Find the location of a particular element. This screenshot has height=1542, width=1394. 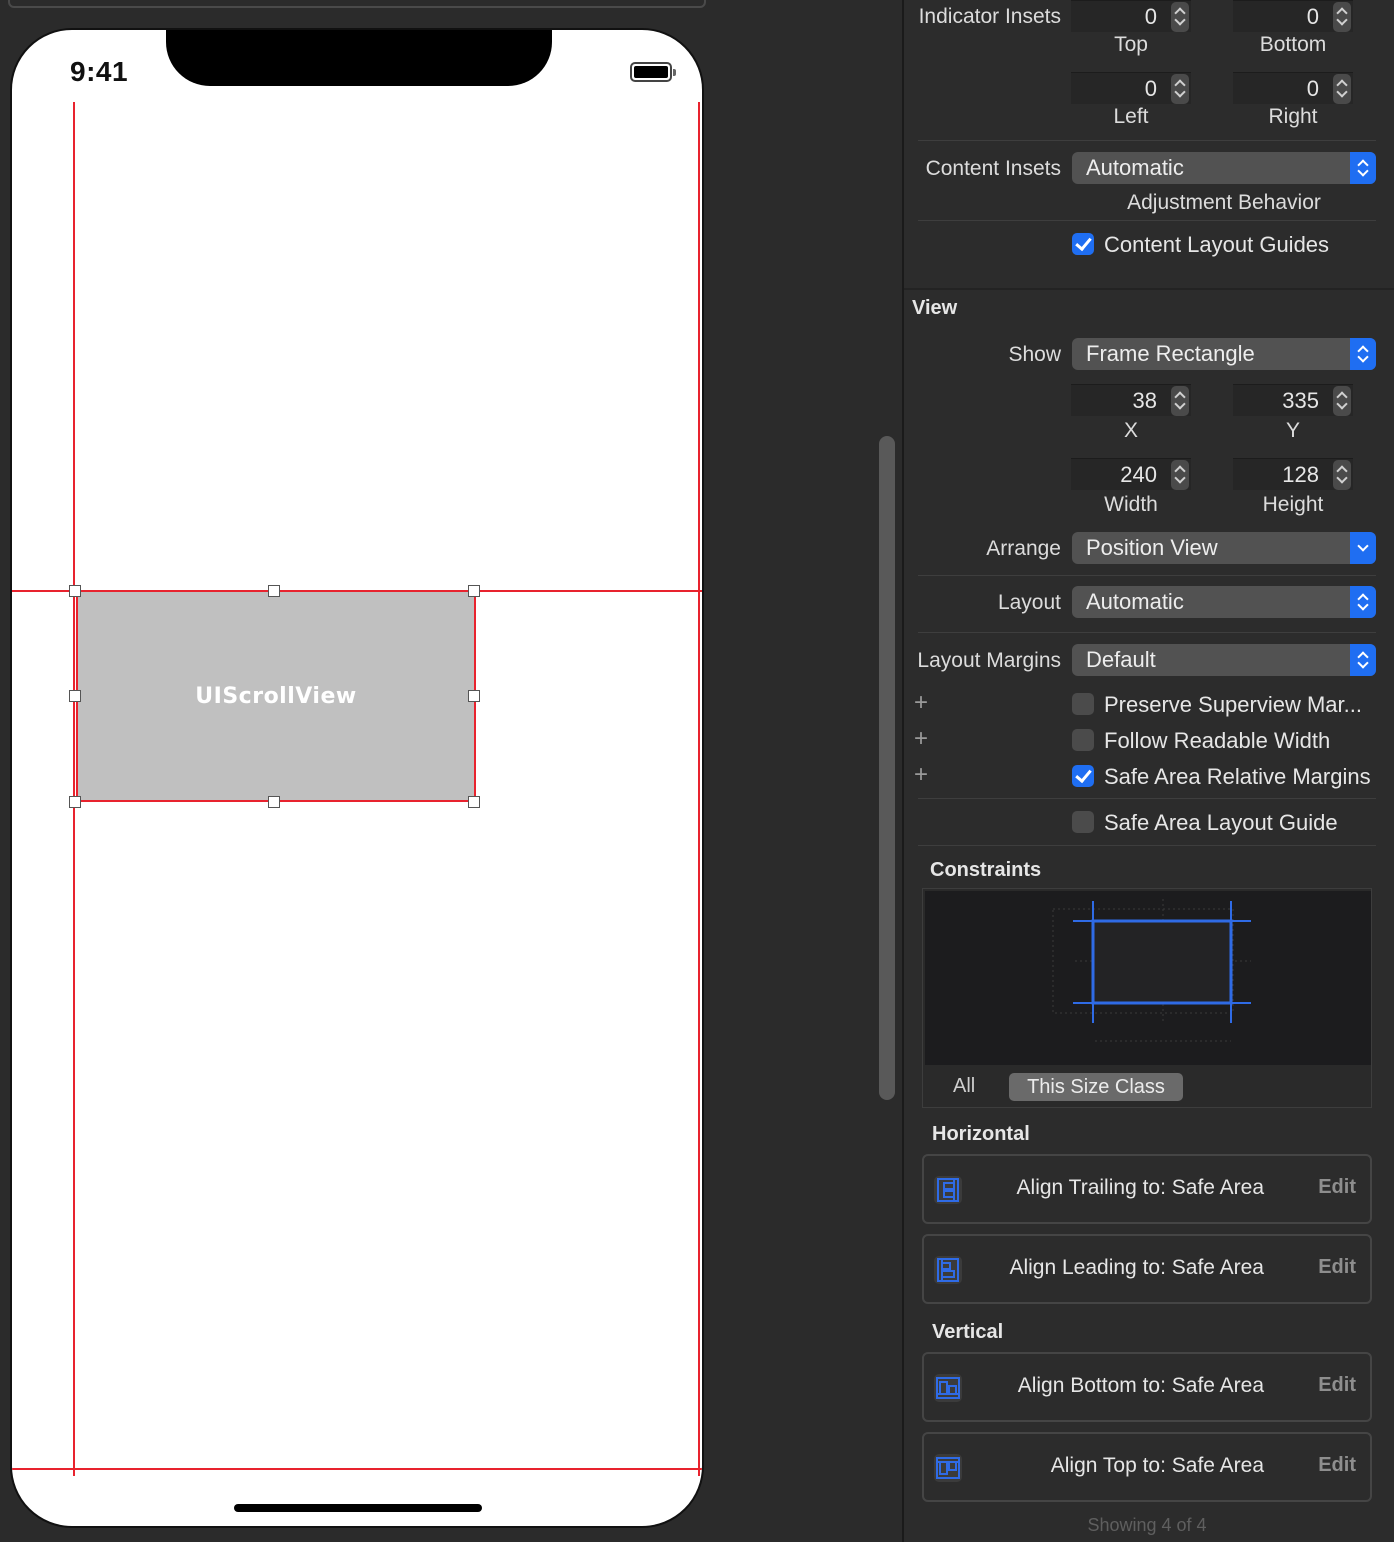

indicator-inset-bottom-stepper is located at coordinates (1342, 17).